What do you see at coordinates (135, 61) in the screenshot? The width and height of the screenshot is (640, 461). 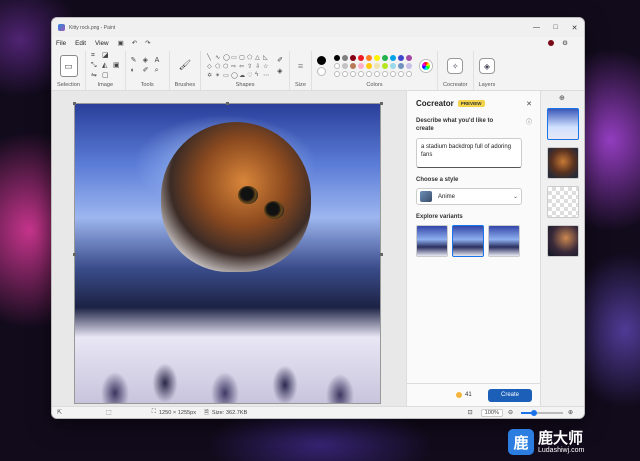 I see `pencil-icon: ✎` at bounding box center [135, 61].